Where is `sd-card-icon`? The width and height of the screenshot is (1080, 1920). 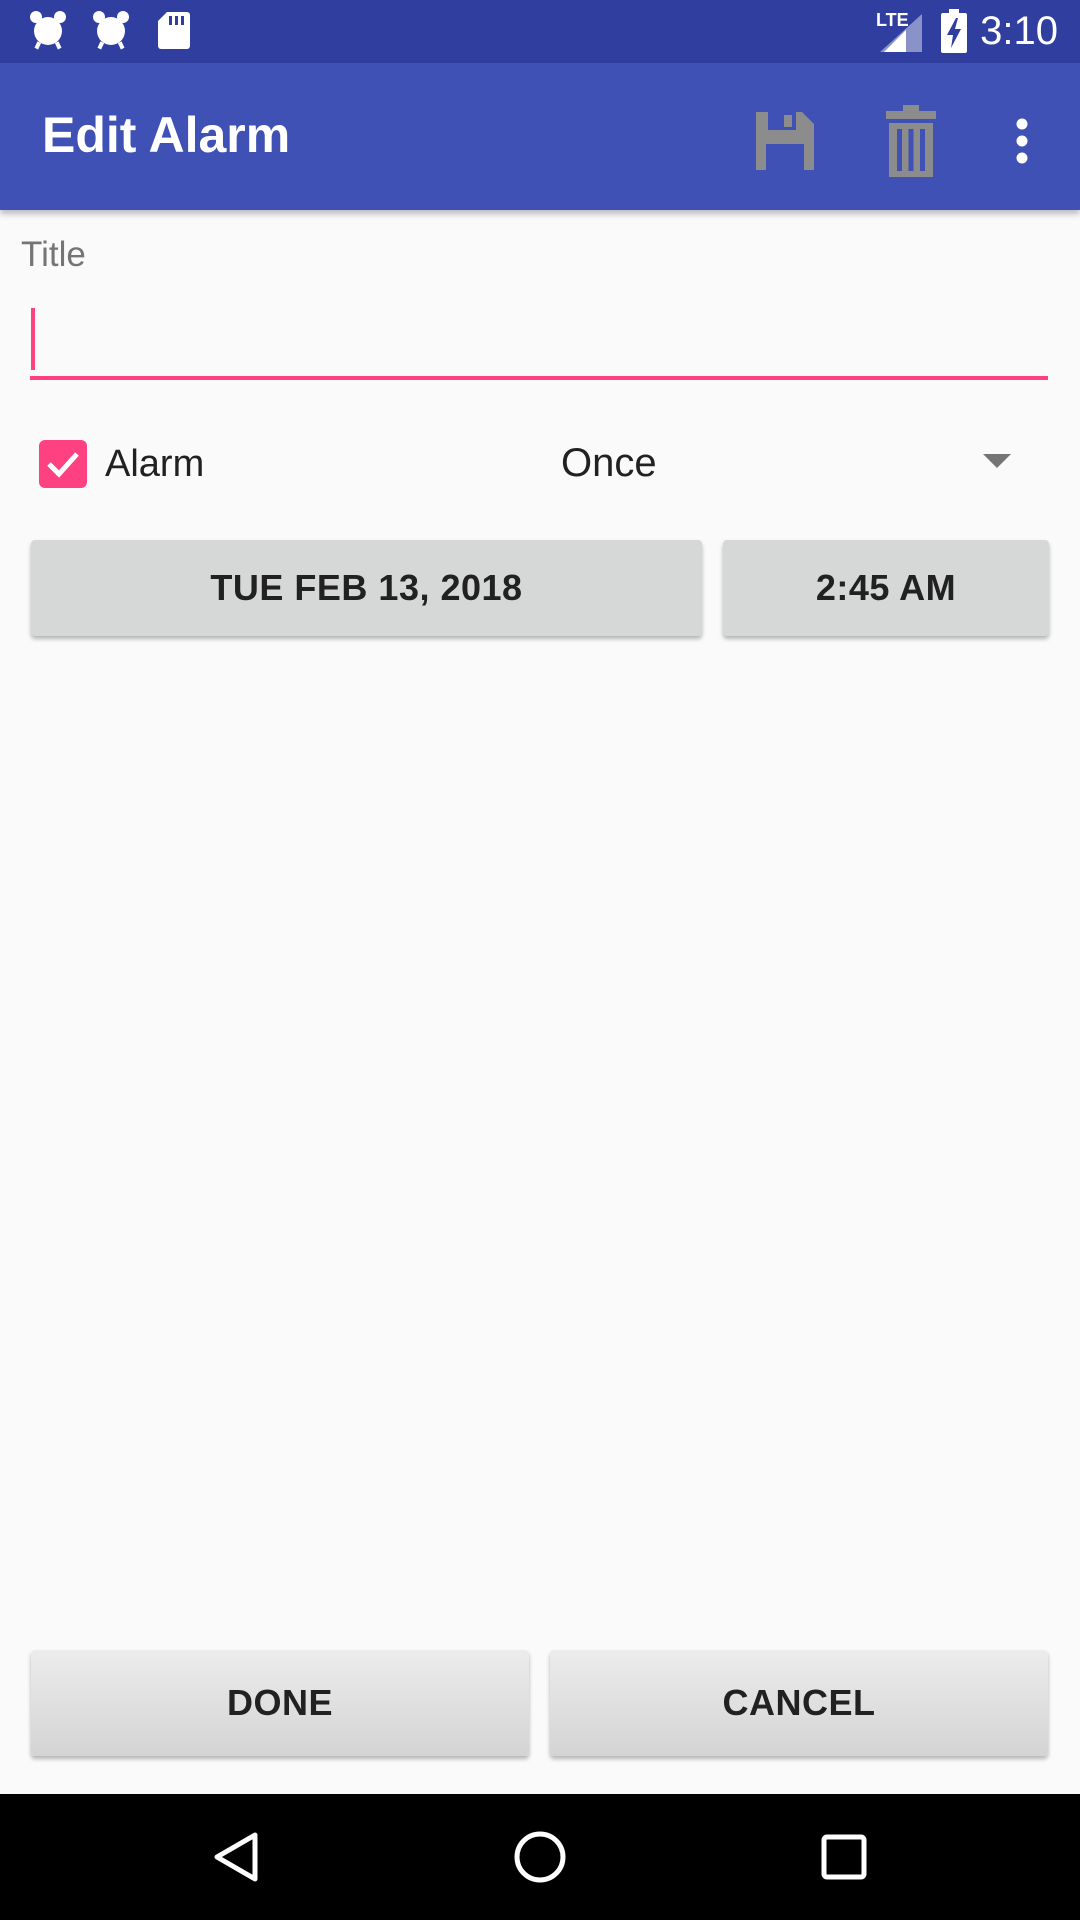 sd-card-icon is located at coordinates (174, 32).